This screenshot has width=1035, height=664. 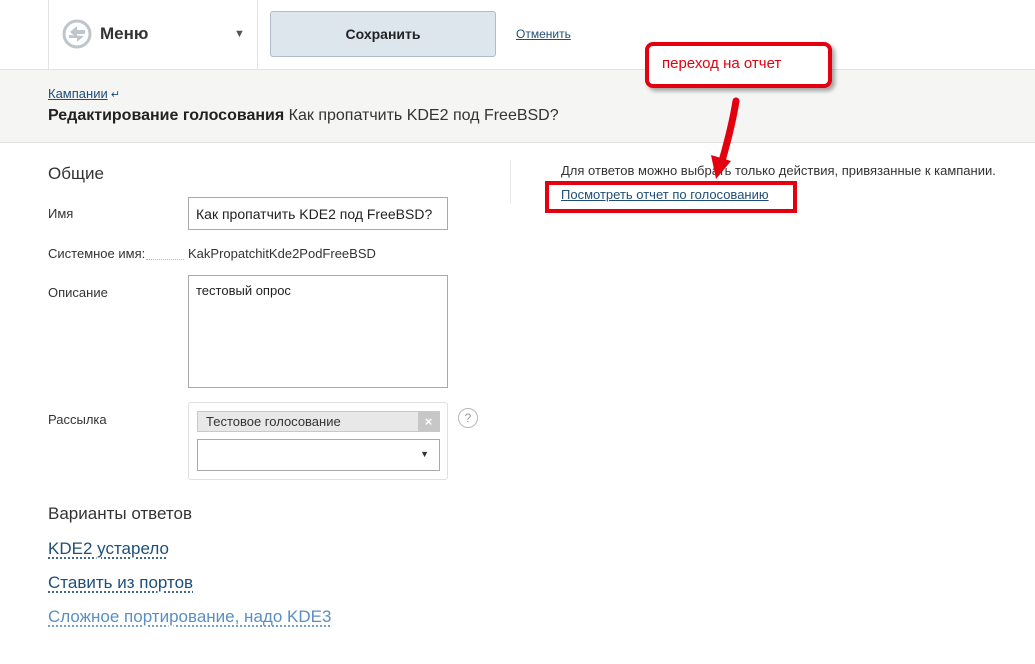 I want to click on description-label: Описание, so click(x=78, y=292).